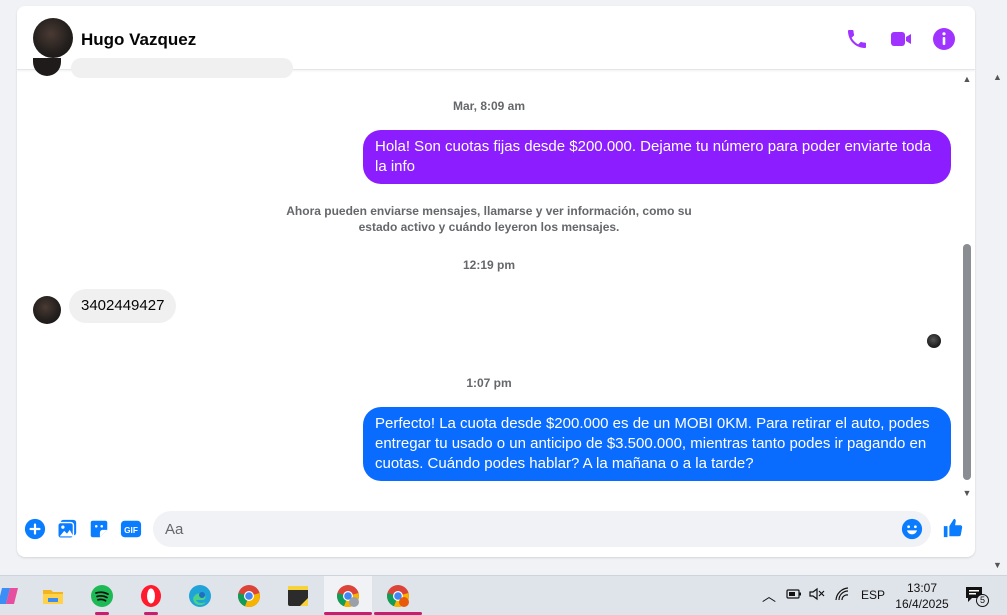 The image size is (1007, 615). What do you see at coordinates (348, 595) in the screenshot?
I see `chrome-profile-icon` at bounding box center [348, 595].